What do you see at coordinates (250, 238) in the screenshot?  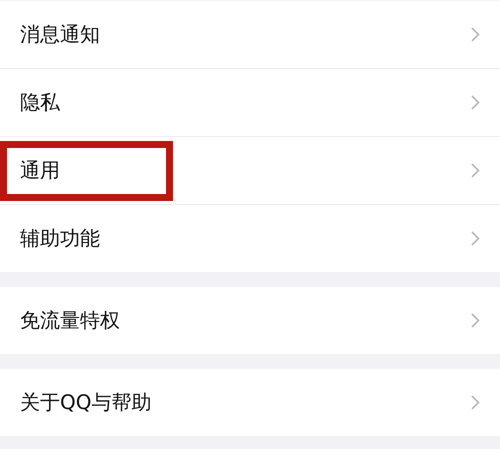 I see `settings-item: 辅助功能` at bounding box center [250, 238].